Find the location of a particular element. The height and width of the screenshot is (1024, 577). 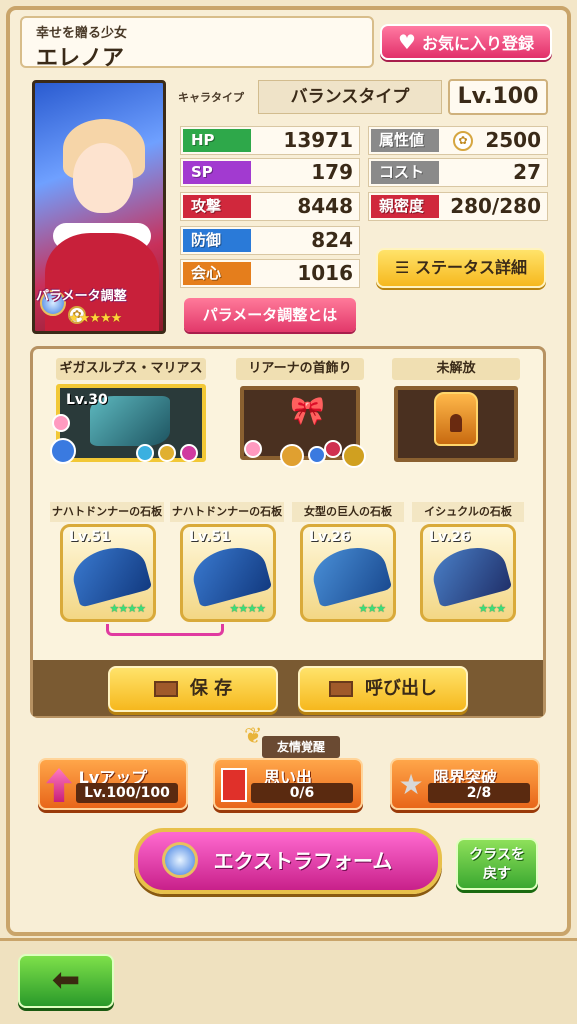

friendship-badge: 友情覚醒 is located at coordinates (301, 747).